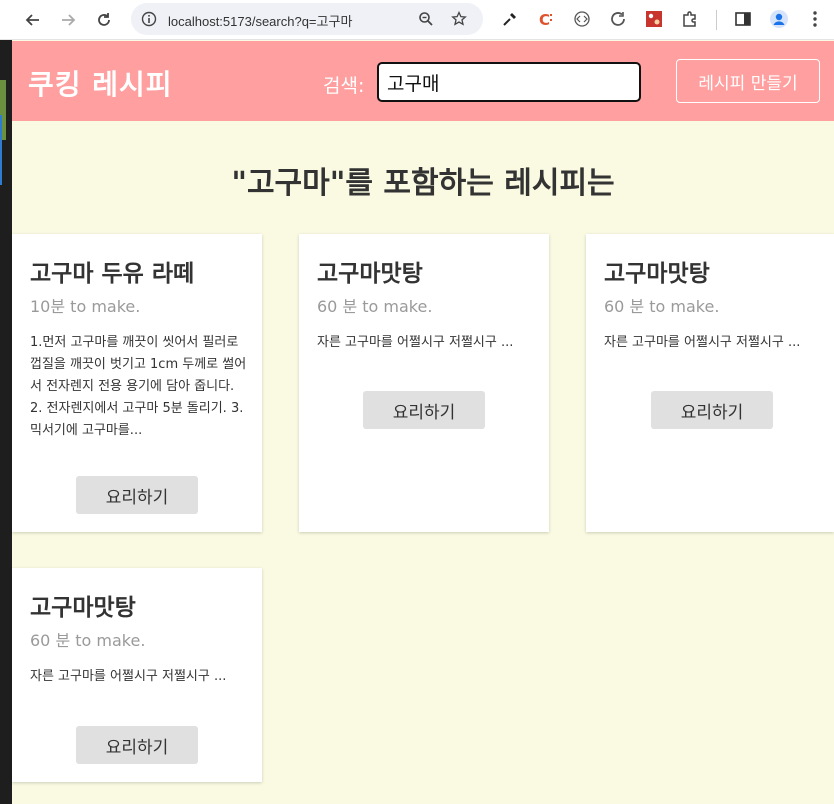 The width and height of the screenshot is (834, 804). I want to click on recipe-time: 10분 to make., so click(85, 306).